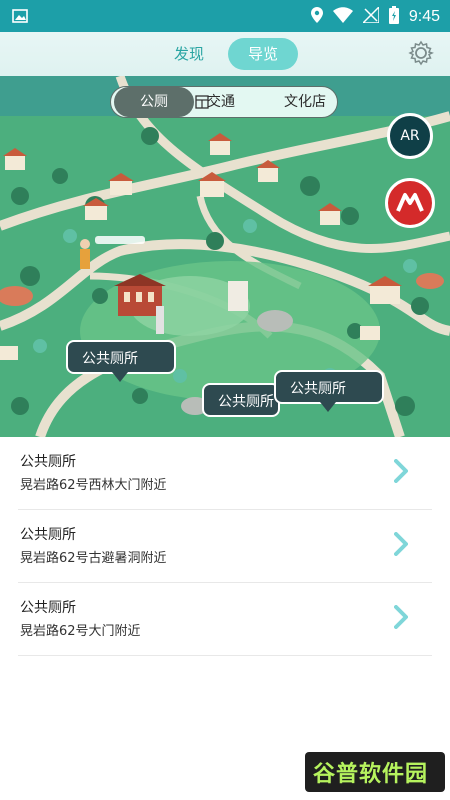 Image resolution: width=450 pixels, height=800 pixels. I want to click on battery-icon, so click(393, 17).